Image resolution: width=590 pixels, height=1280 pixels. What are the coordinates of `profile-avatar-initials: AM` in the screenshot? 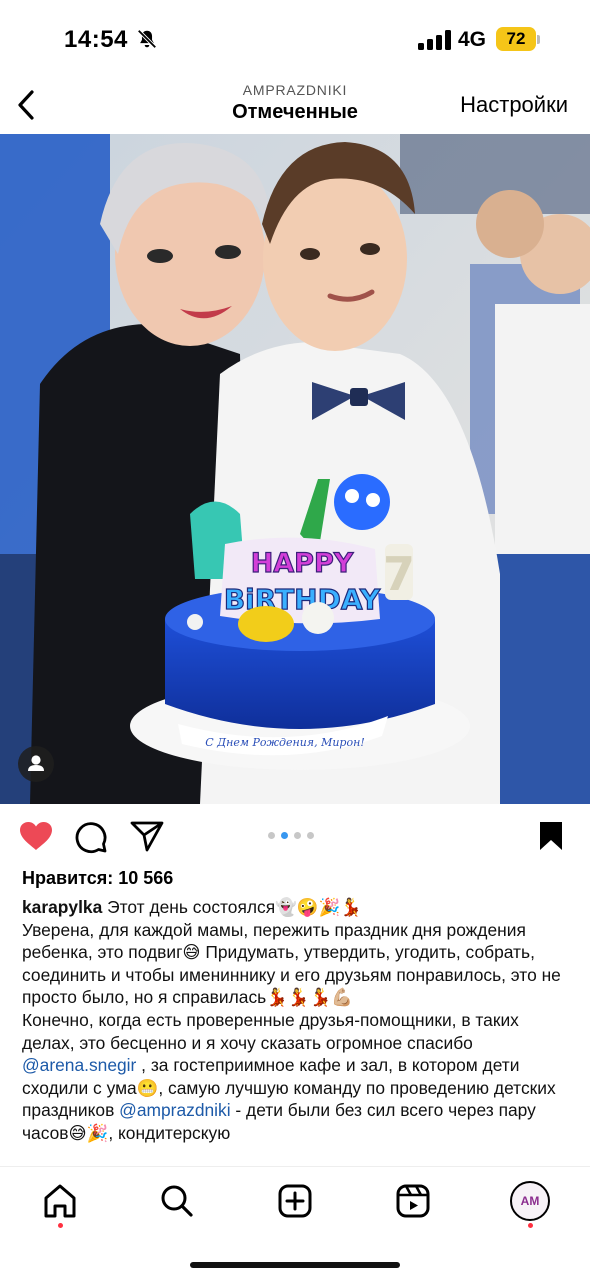 It's located at (530, 1201).